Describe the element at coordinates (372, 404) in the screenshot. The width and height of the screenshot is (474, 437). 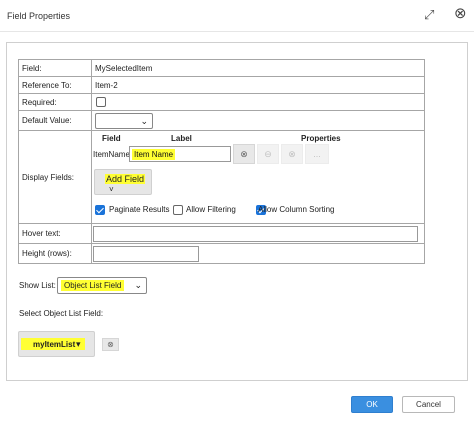
I see `ok-button: OK` at that location.